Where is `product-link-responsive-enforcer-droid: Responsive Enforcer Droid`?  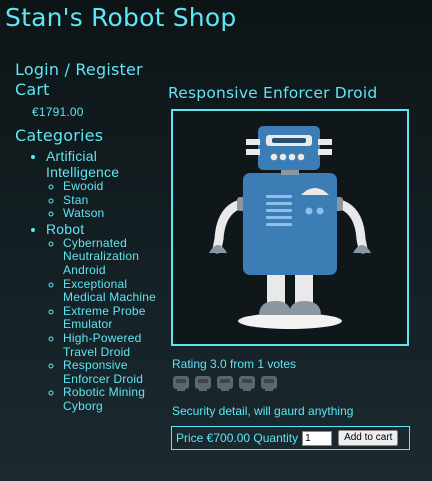
product-link-responsive-enforcer-droid: Responsive Enforcer Droid is located at coordinates (114, 372).